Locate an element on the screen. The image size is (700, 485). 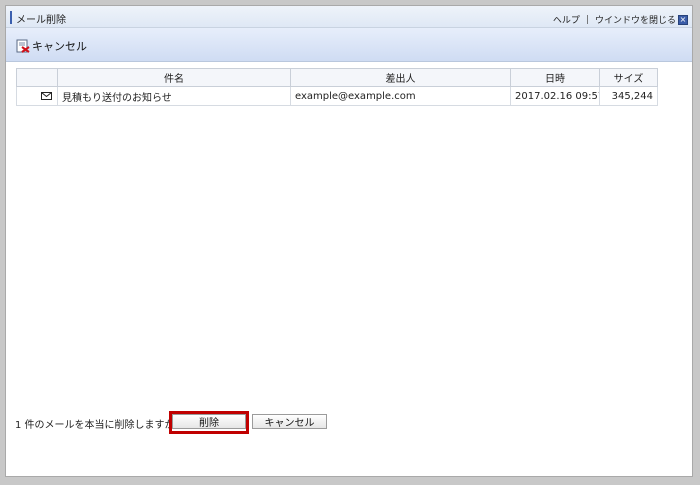
table-header-row: 件名 差出人 日時 サイズ is located at coordinates (337, 77).